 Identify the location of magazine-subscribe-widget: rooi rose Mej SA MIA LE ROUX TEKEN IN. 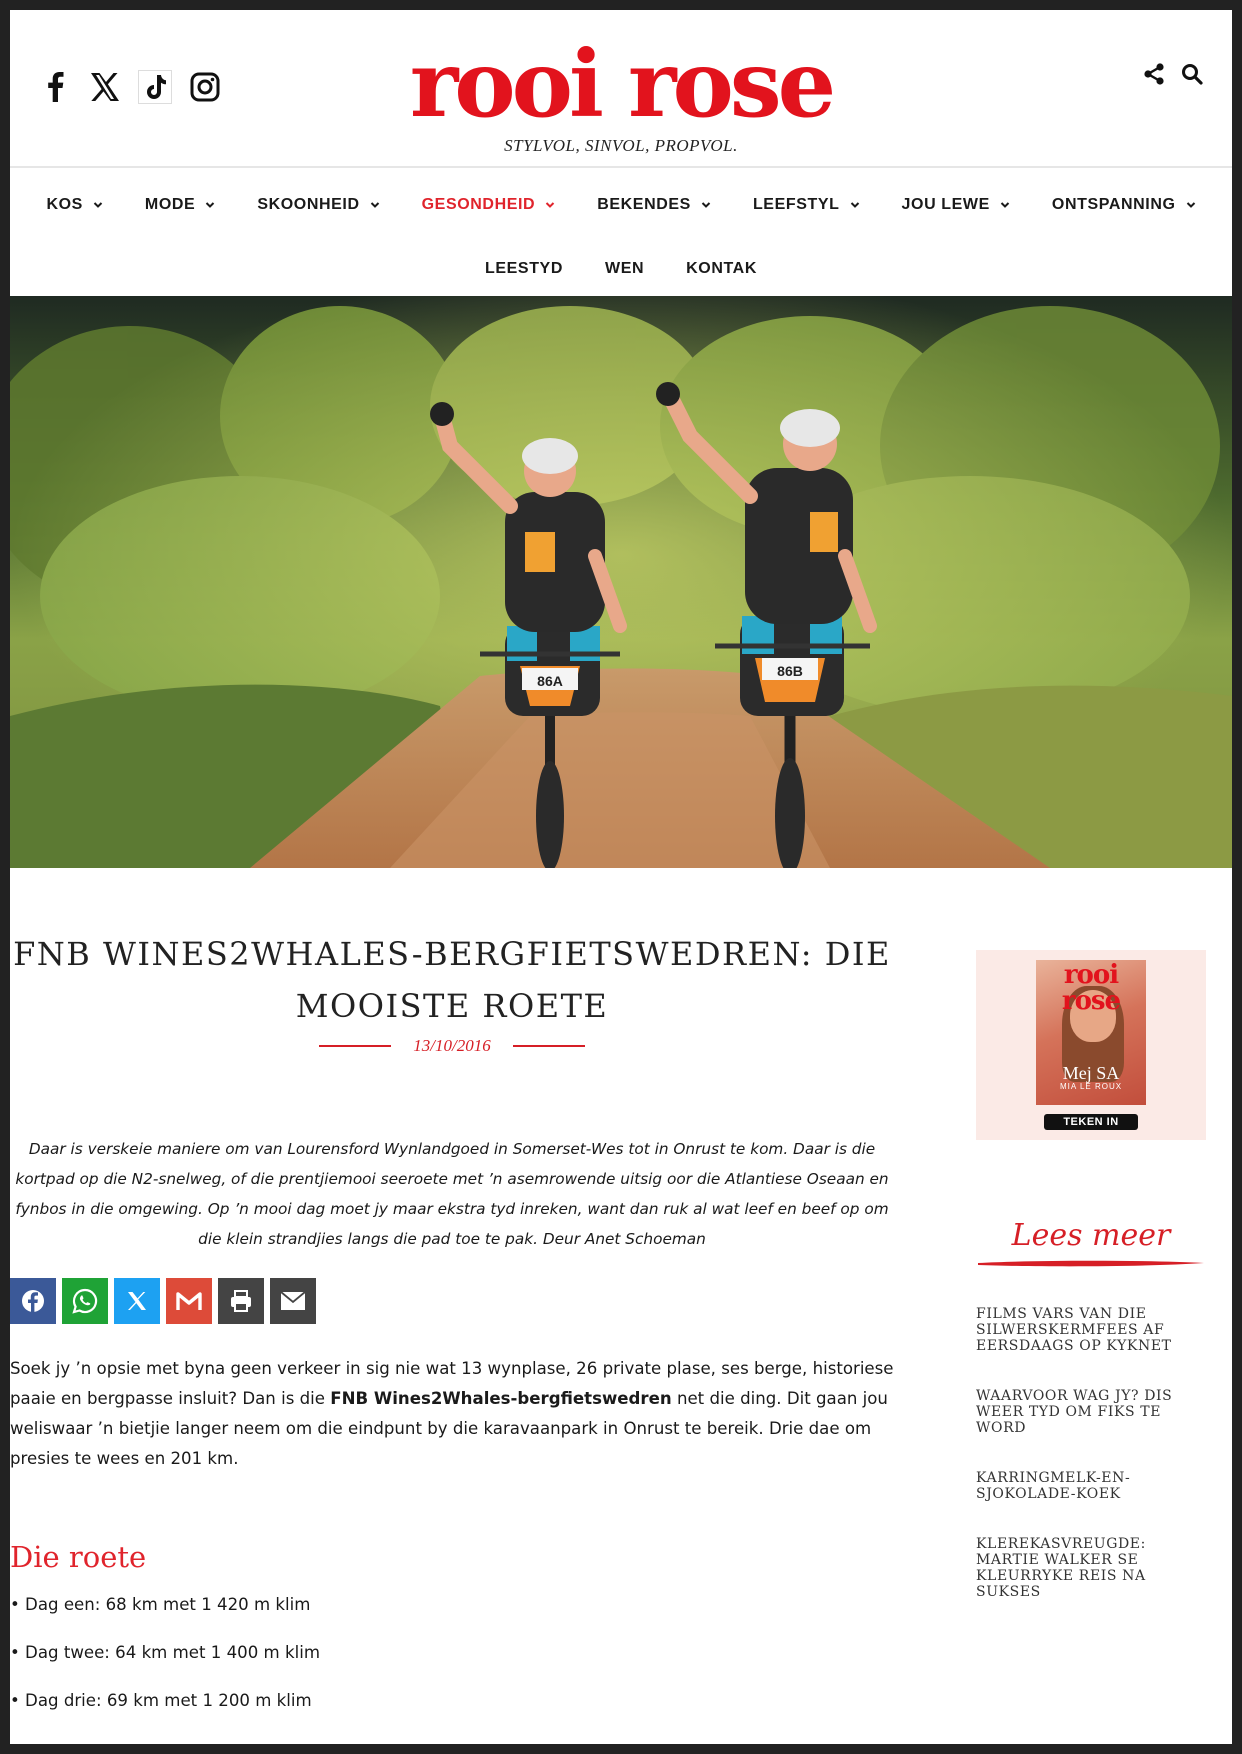
(1091, 1045).